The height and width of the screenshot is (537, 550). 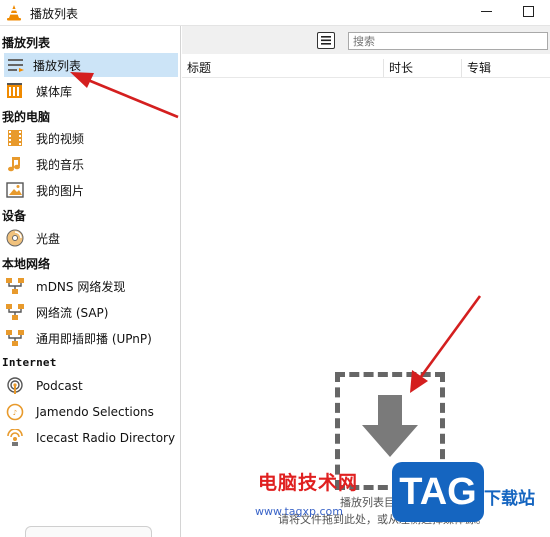 I want to click on sidebar-item-label: 我的视频, so click(x=60, y=138).